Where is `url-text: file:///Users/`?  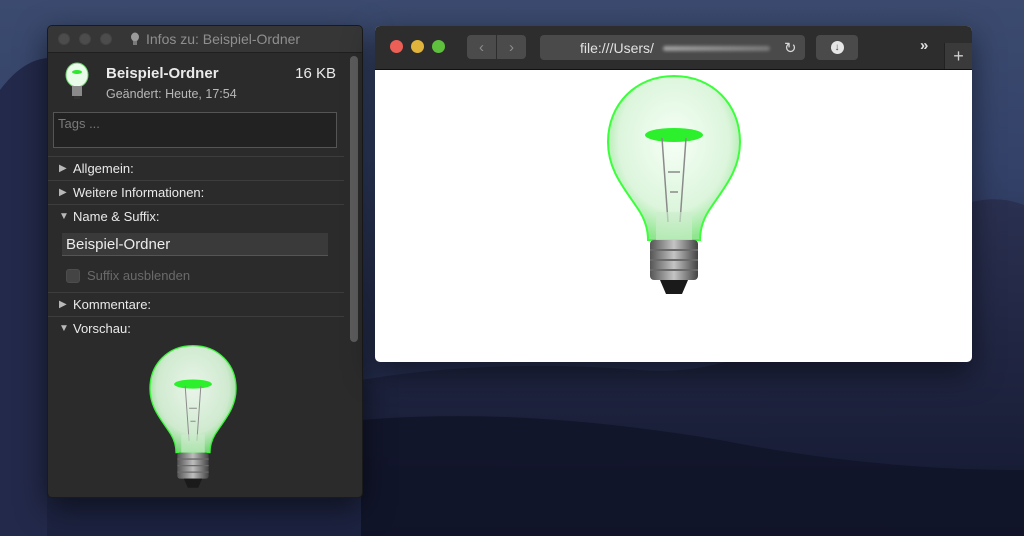 url-text: file:///Users/ is located at coordinates (617, 48).